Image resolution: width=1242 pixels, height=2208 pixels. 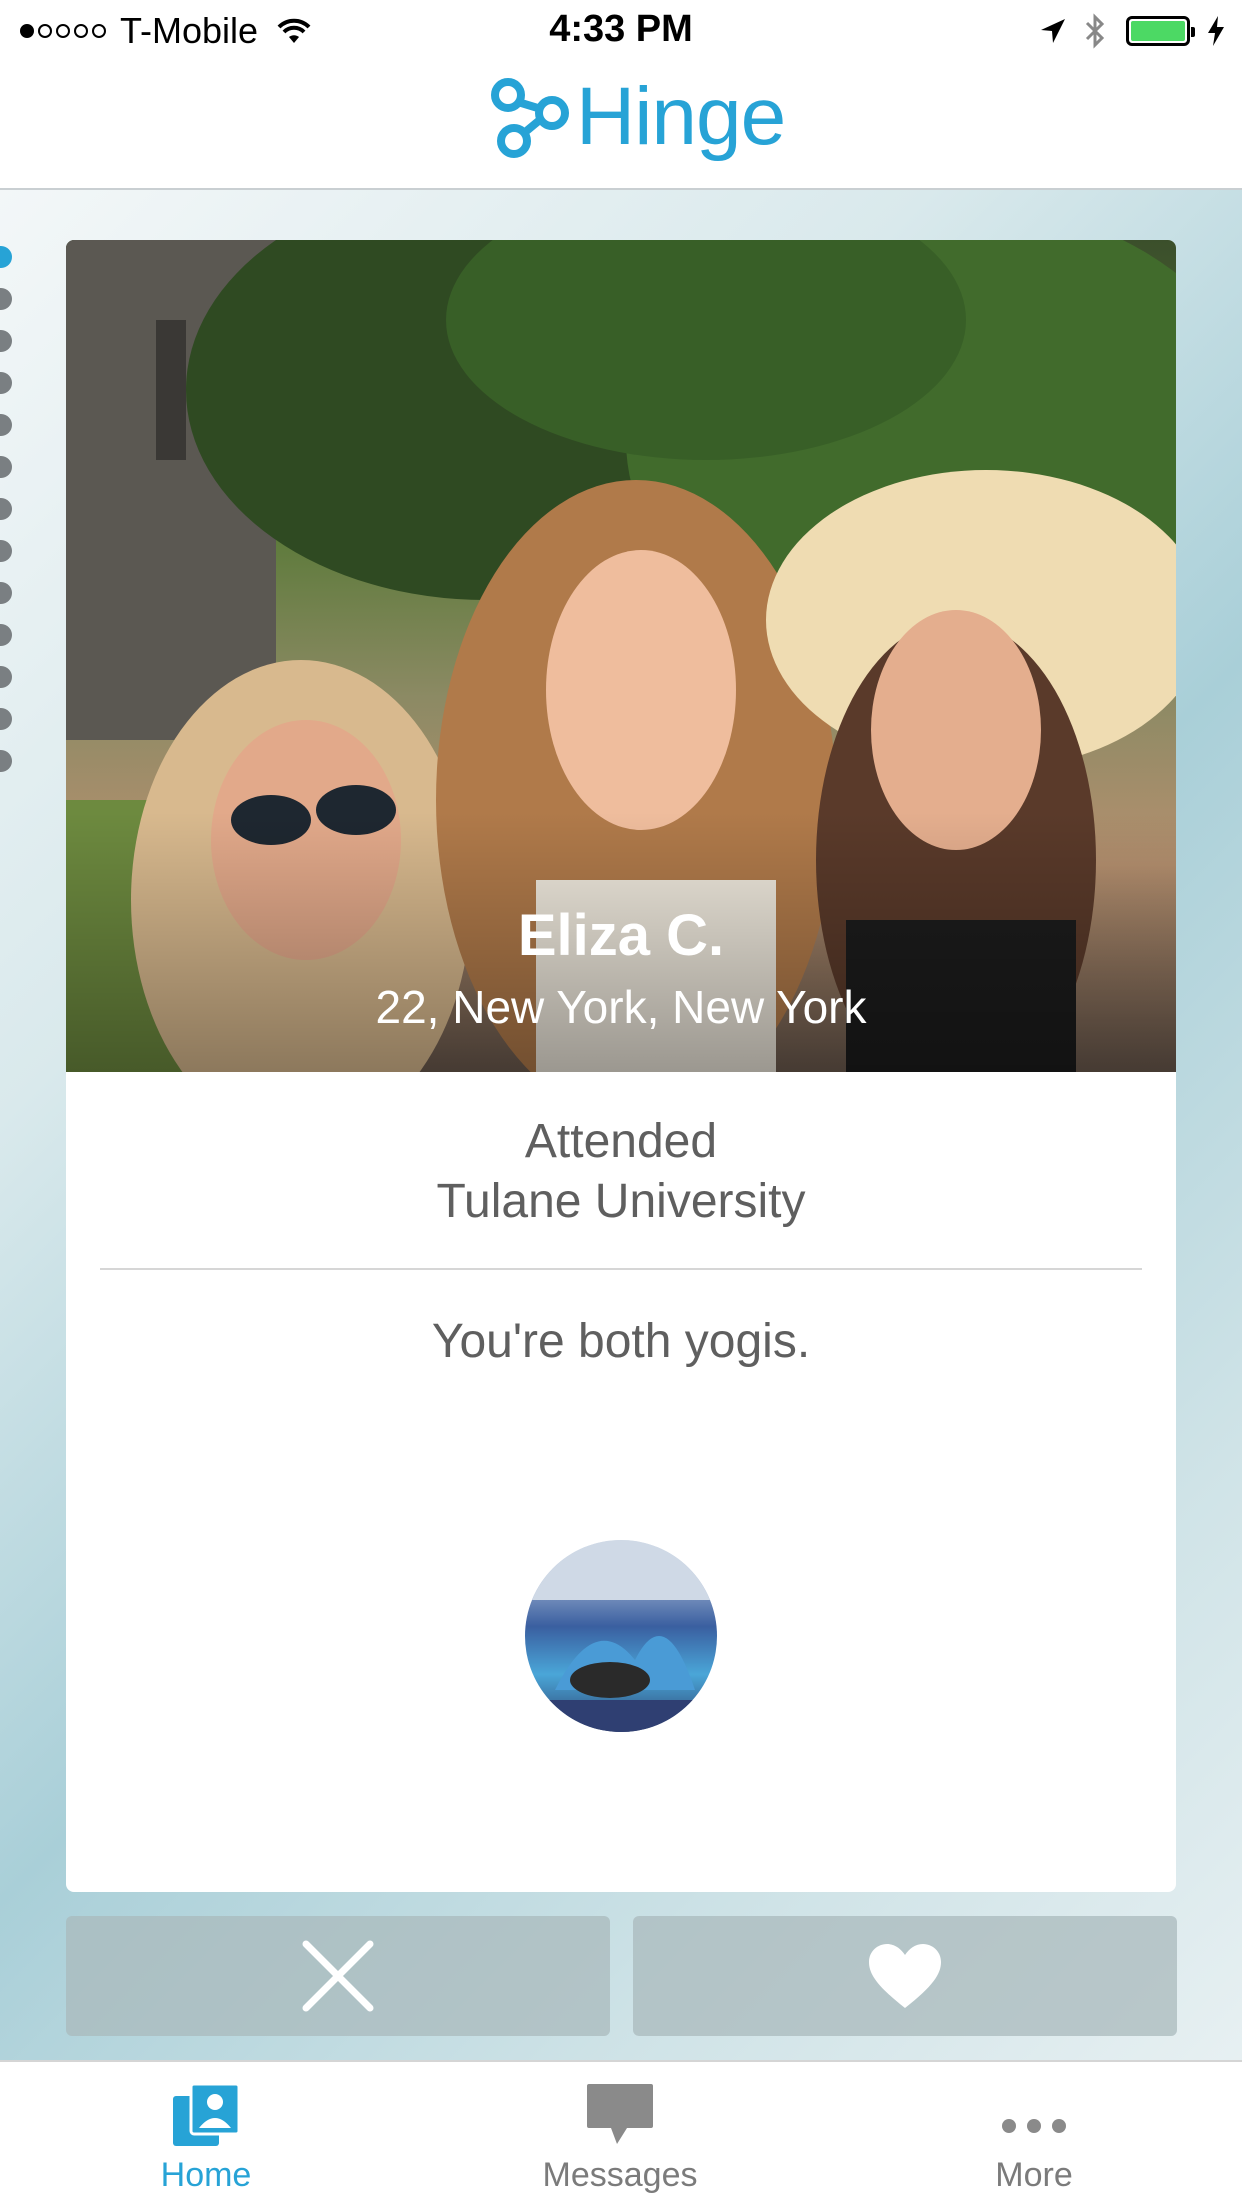 I want to click on pass-button, so click(x=338, y=1976).